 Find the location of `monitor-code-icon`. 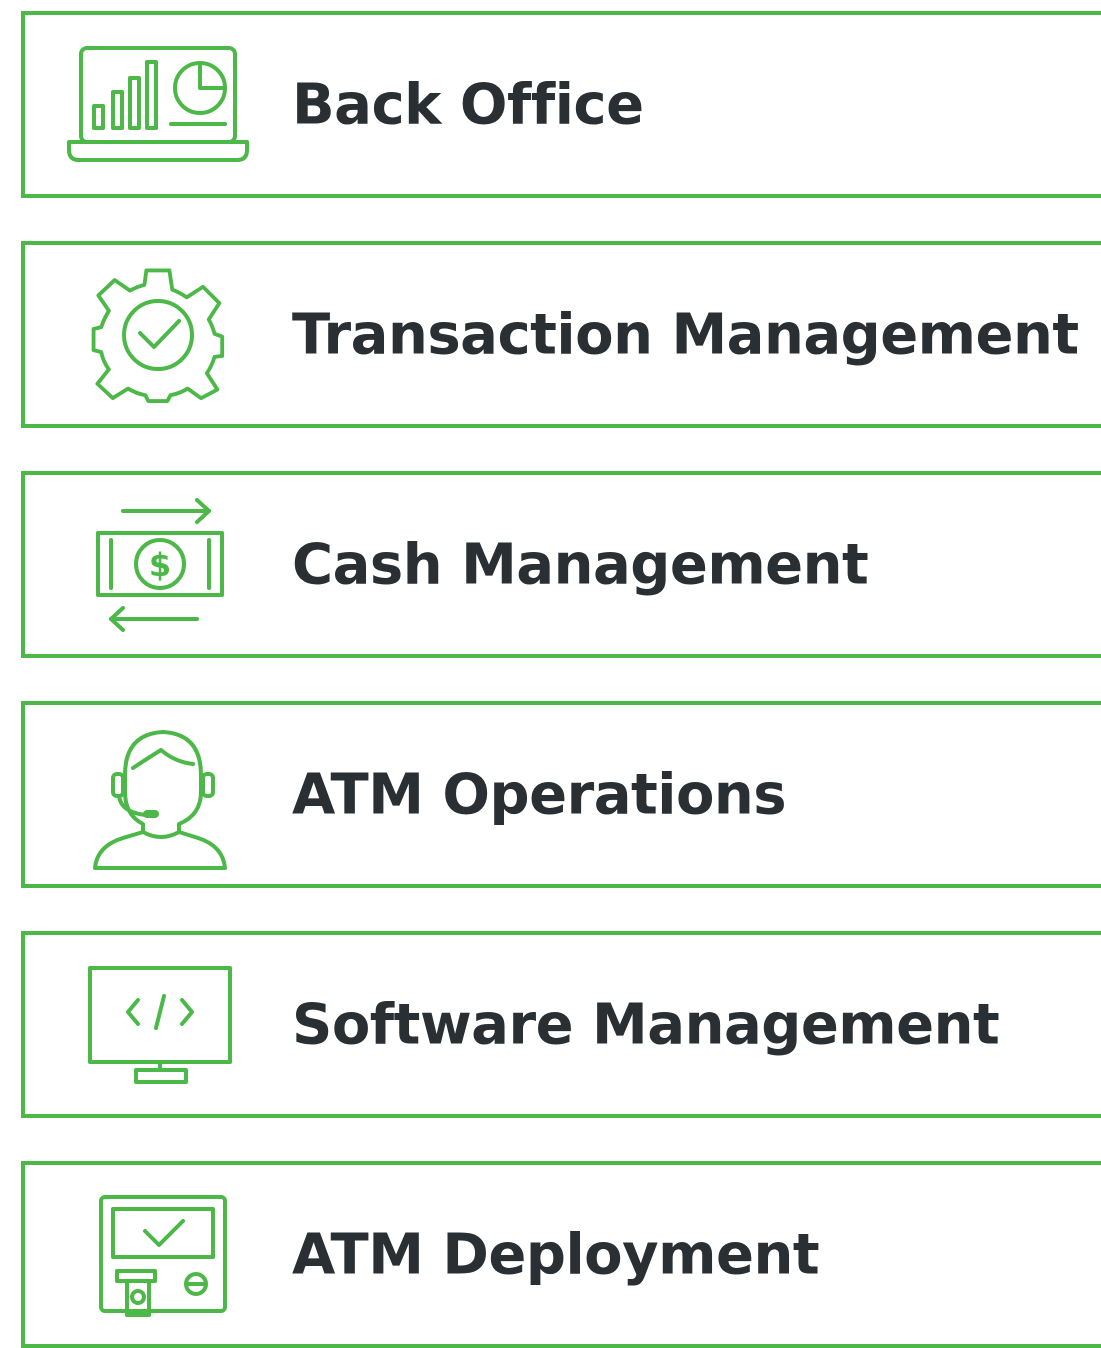

monitor-code-icon is located at coordinates (158, 1024).